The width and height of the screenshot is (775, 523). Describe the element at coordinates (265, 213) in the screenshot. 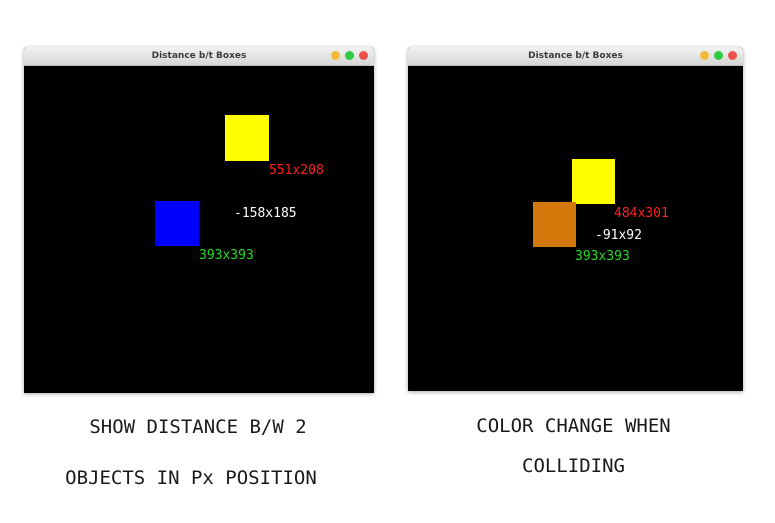

I see `distance-label: -158x185` at that location.